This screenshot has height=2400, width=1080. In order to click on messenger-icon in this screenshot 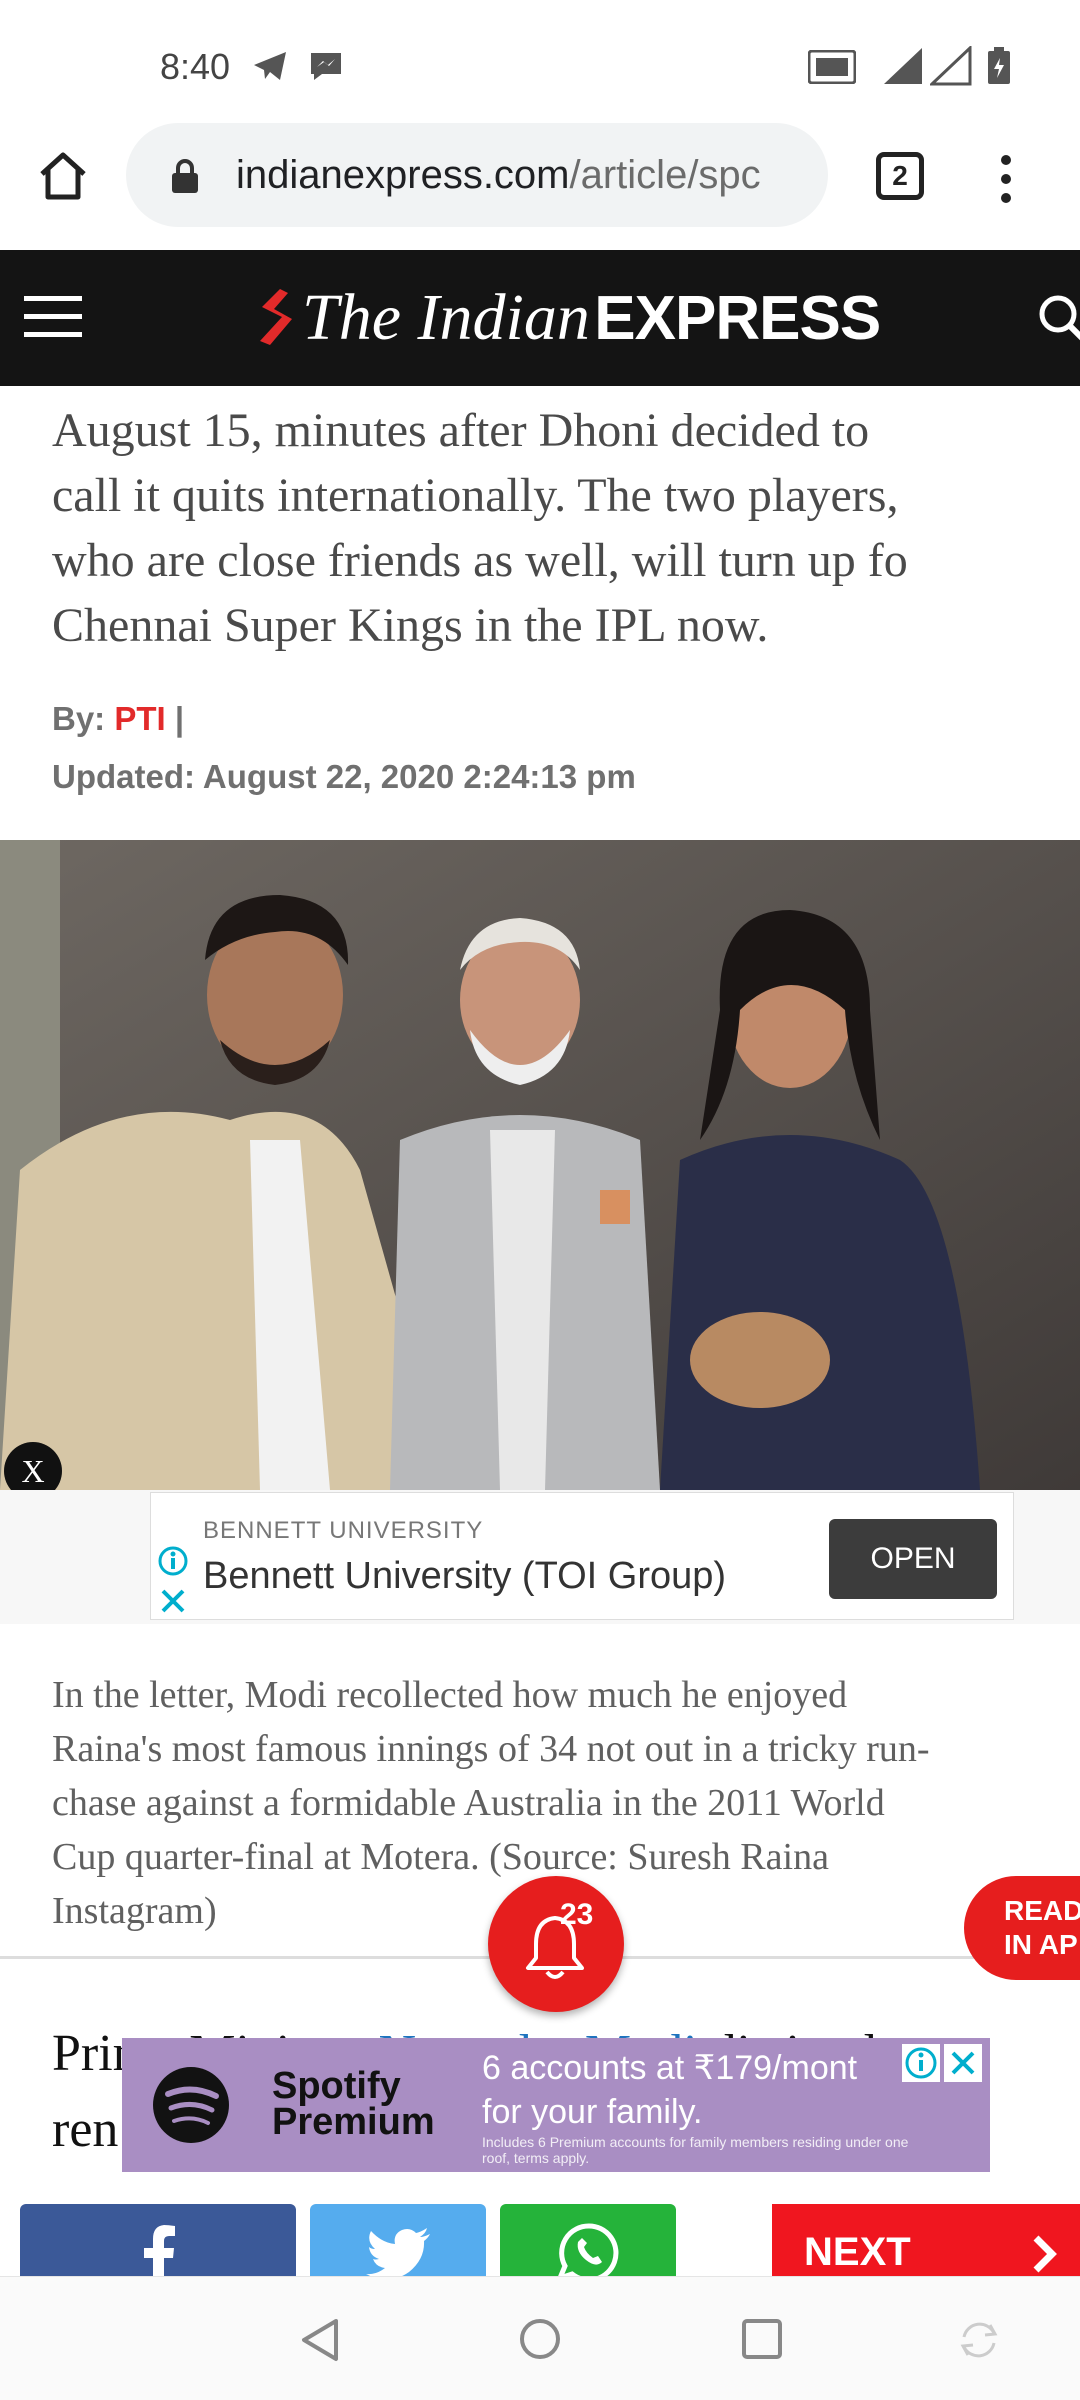, I will do `click(326, 66)`.